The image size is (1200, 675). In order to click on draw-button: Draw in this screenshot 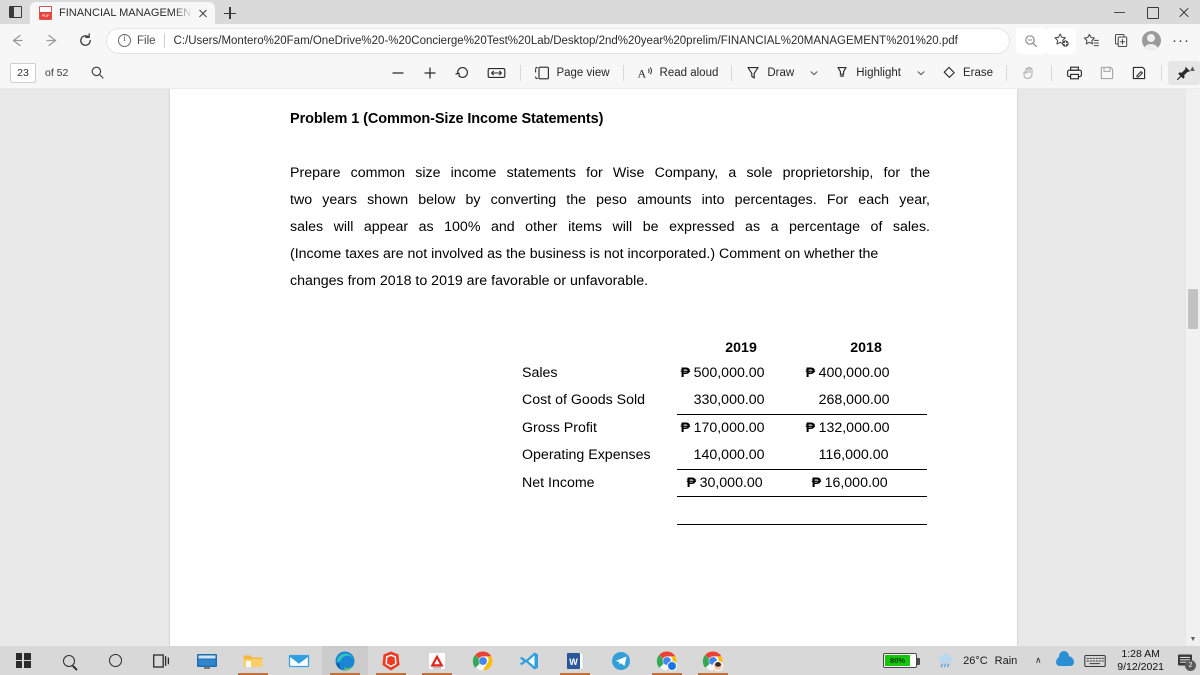, I will do `click(769, 73)`.